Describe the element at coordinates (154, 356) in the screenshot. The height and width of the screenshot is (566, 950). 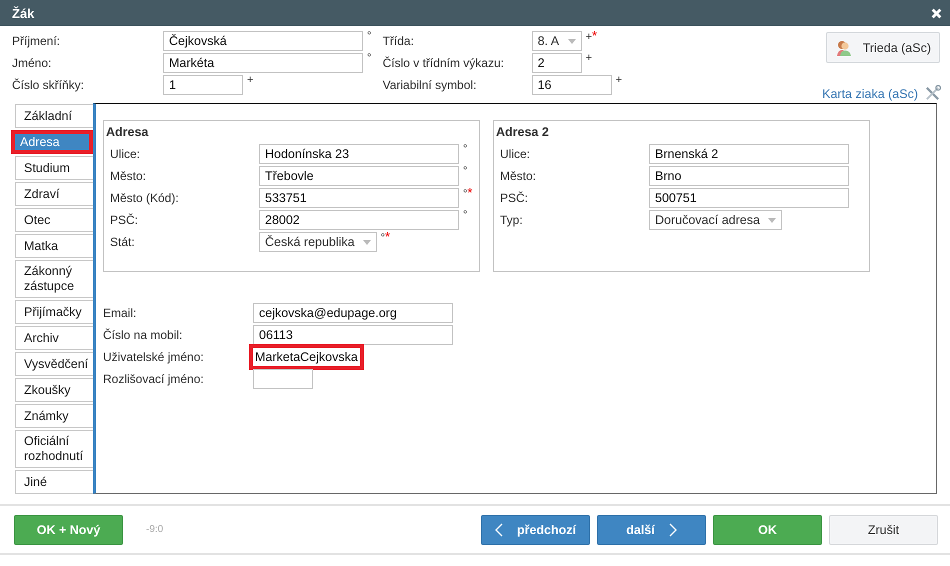
I see `field-label: Uživatelské jméno:` at that location.